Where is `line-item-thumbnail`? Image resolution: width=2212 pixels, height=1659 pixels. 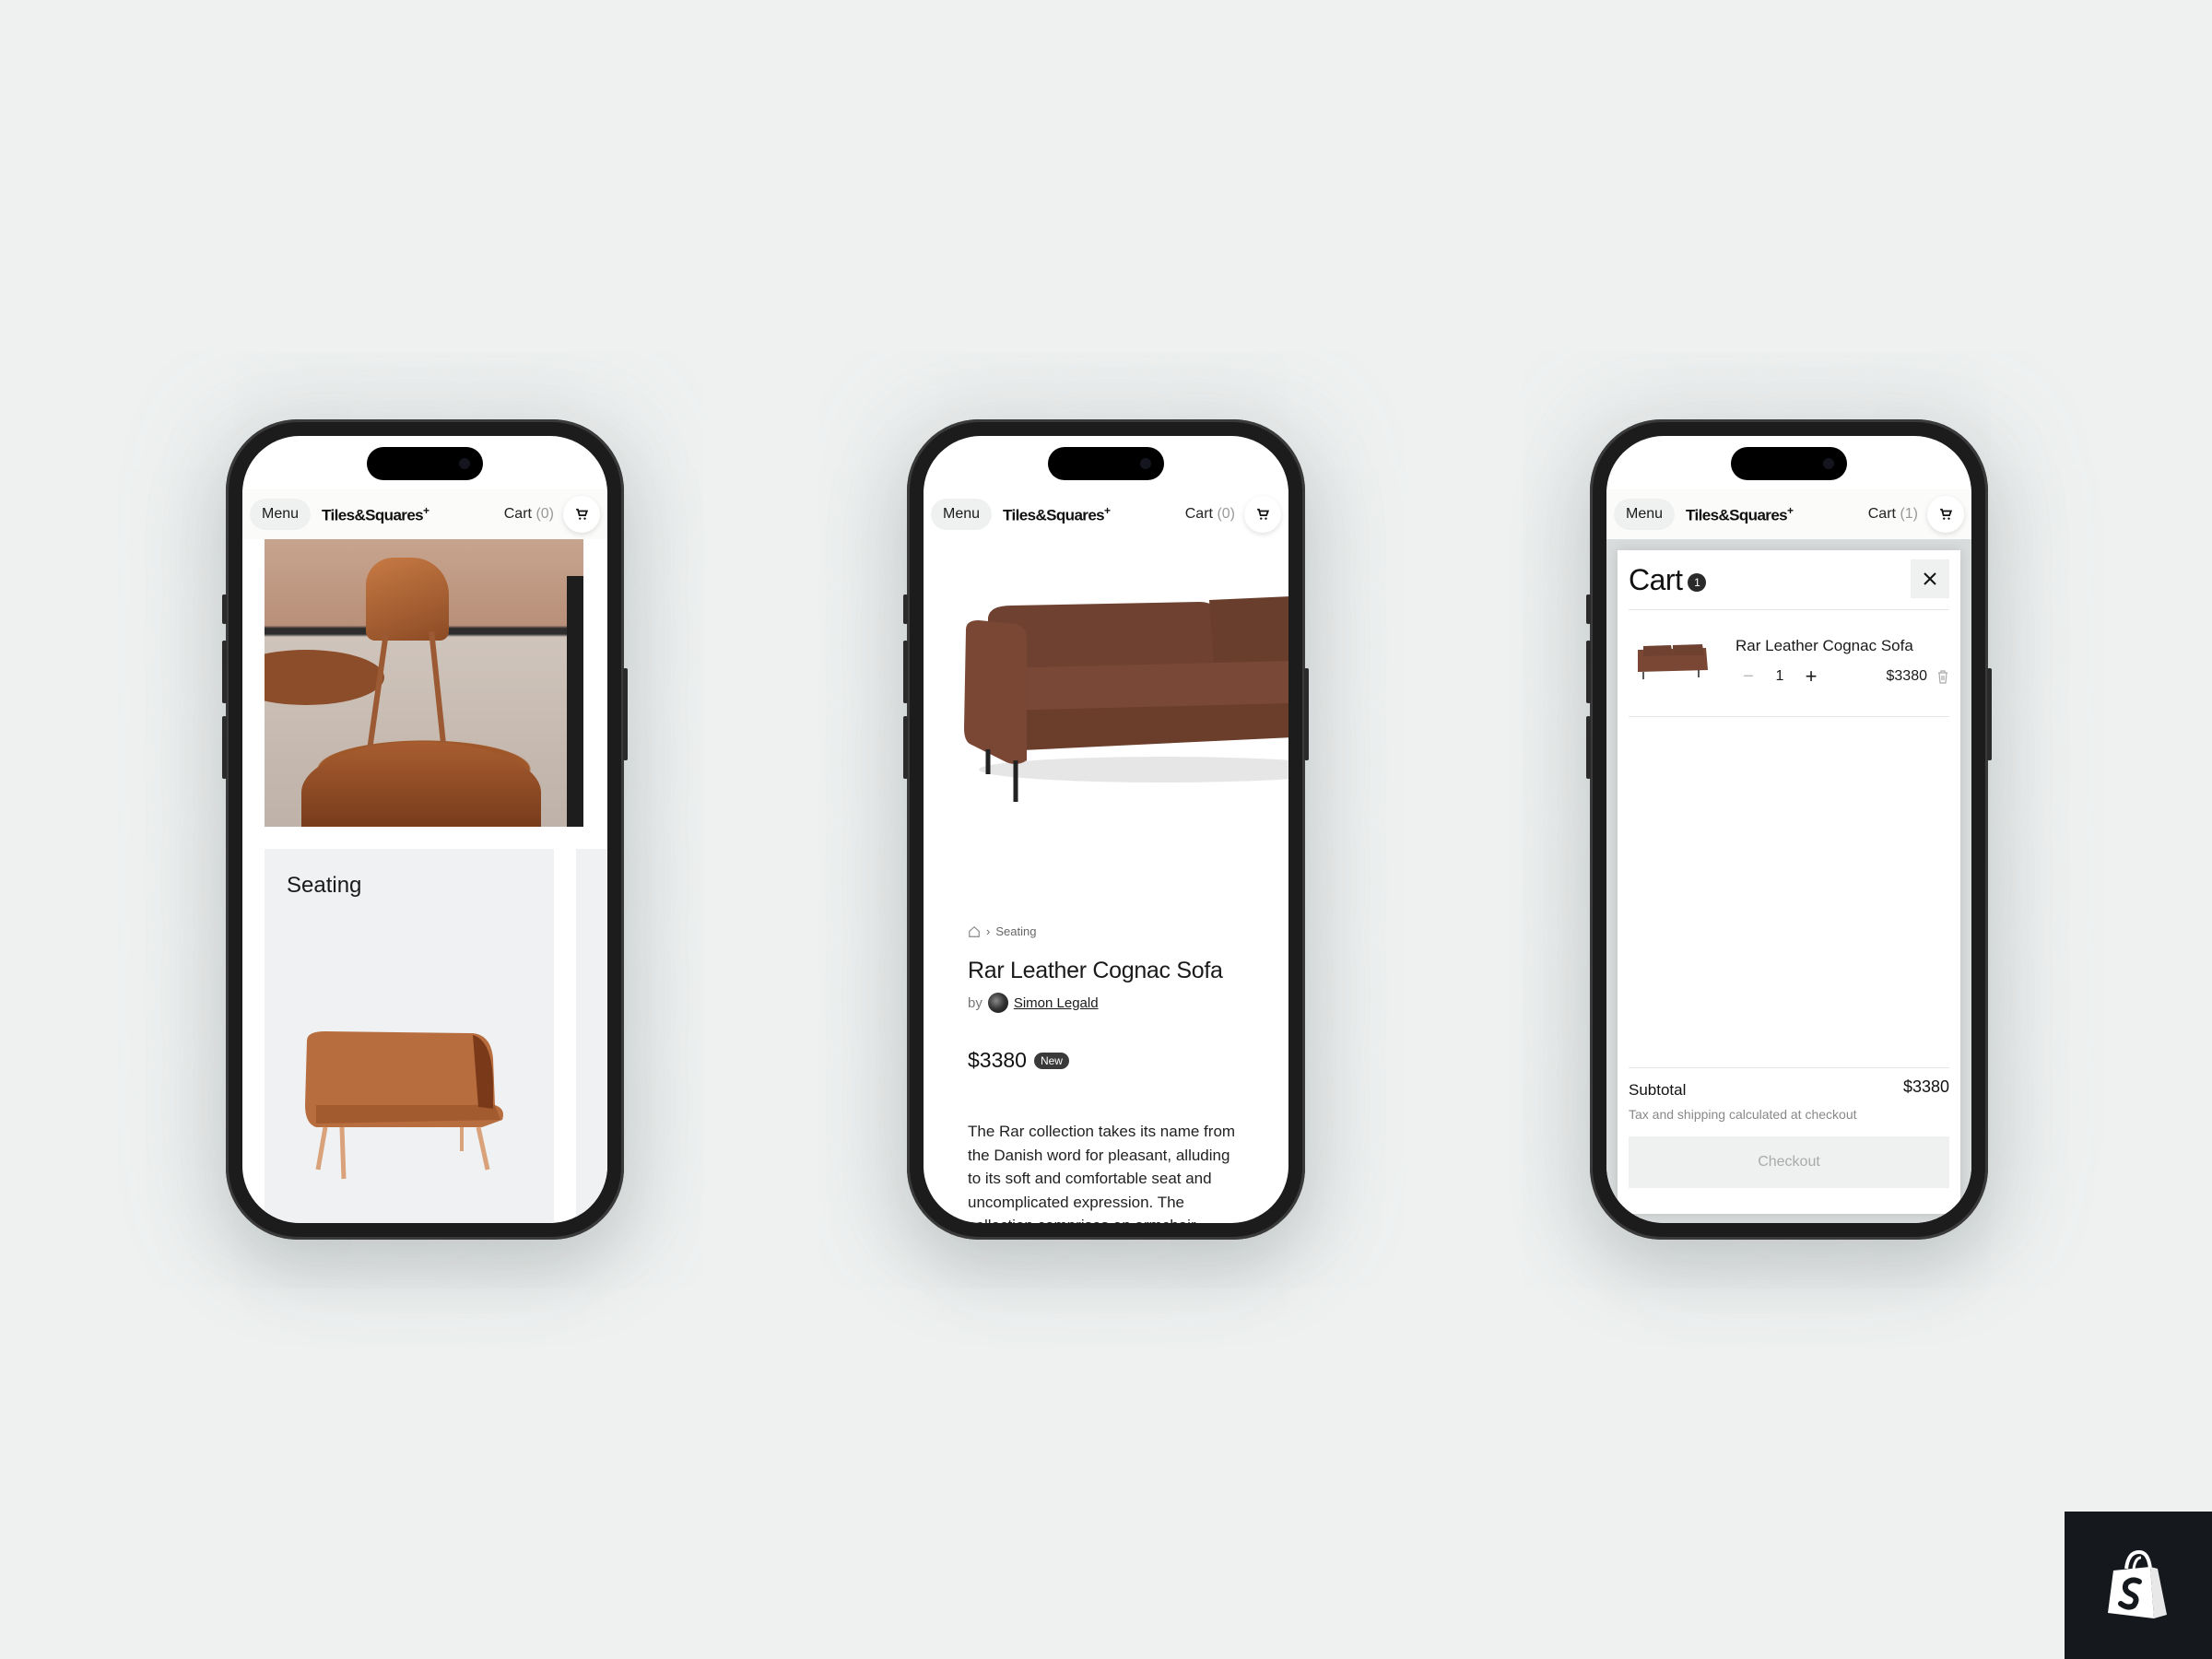
line-item-thumbnail is located at coordinates (1672, 661).